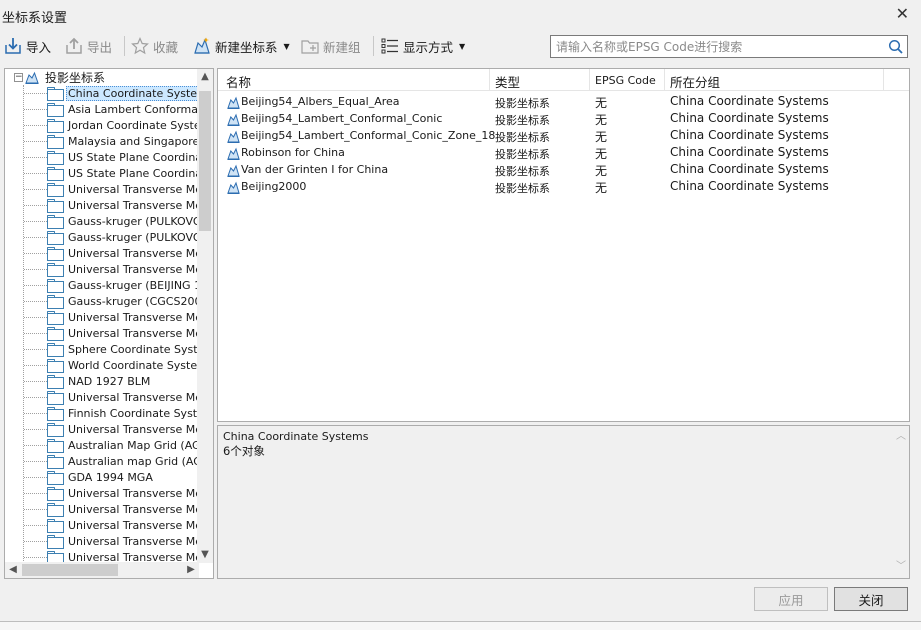  What do you see at coordinates (133, 365) in the screenshot?
I see `tree-item-label: World Coordinate System` at bounding box center [133, 365].